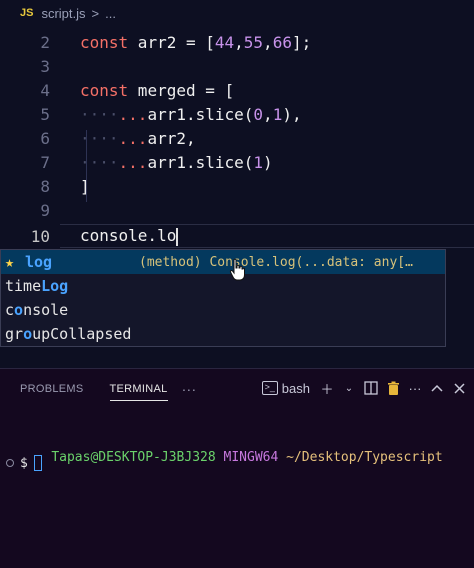  Describe the element at coordinates (437, 388) in the screenshot. I see `maximize-panel-icon` at that location.